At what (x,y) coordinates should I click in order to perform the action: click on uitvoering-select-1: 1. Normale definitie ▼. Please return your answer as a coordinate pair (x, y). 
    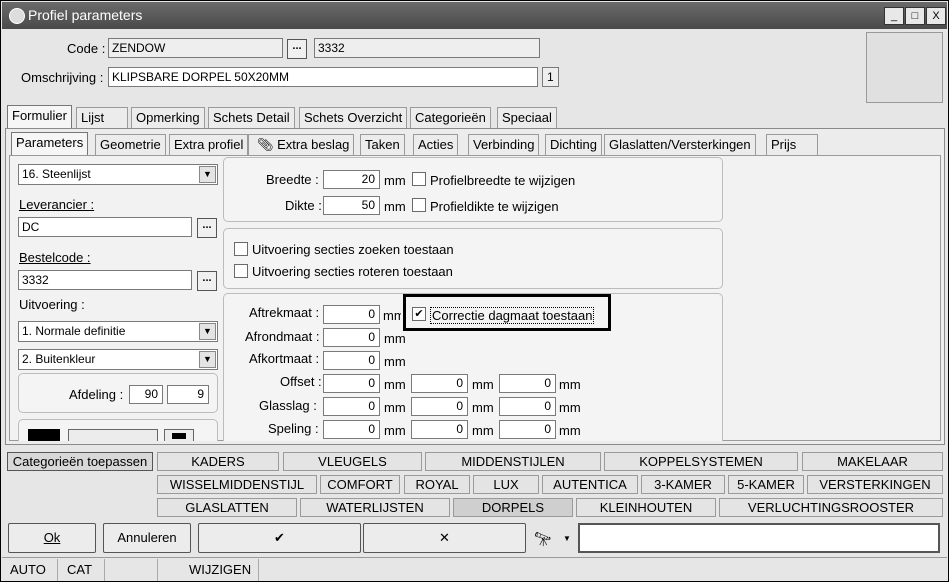
    Looking at the image, I should click on (118, 331).